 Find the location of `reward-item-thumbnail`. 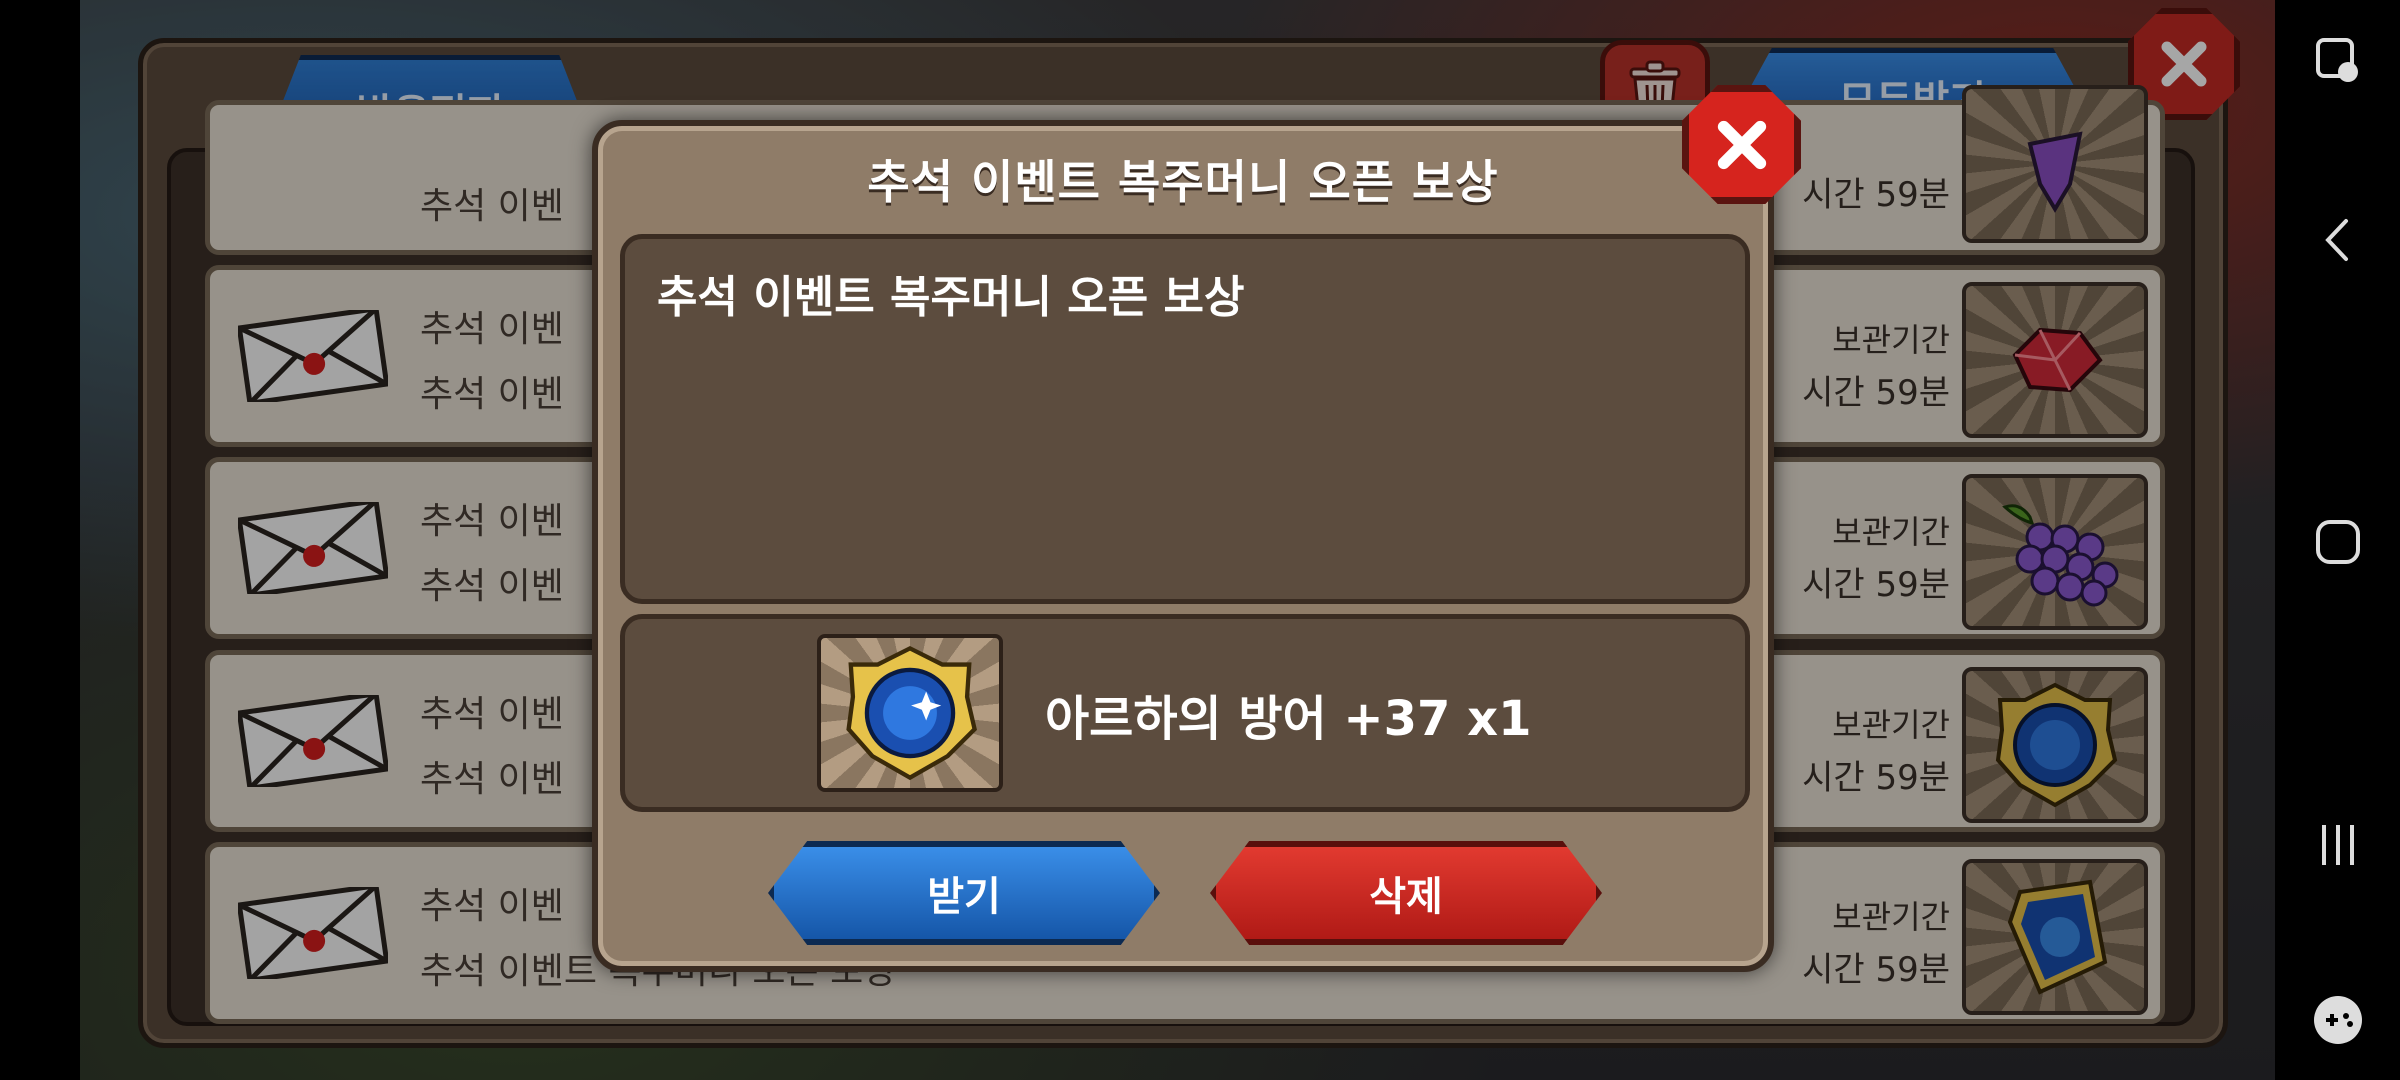

reward-item-thumbnail is located at coordinates (910, 713).